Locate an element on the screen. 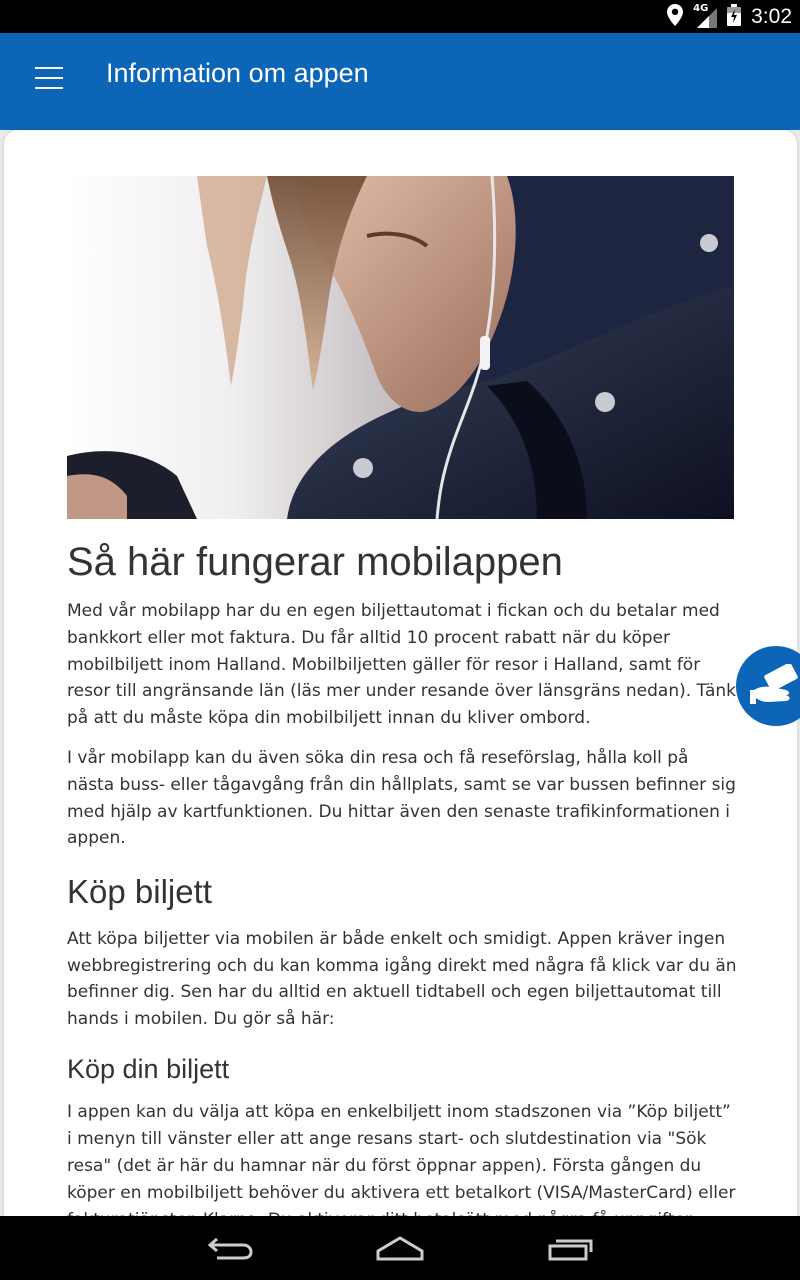 The height and width of the screenshot is (1280, 800). location-icon is located at coordinates (675, 16).